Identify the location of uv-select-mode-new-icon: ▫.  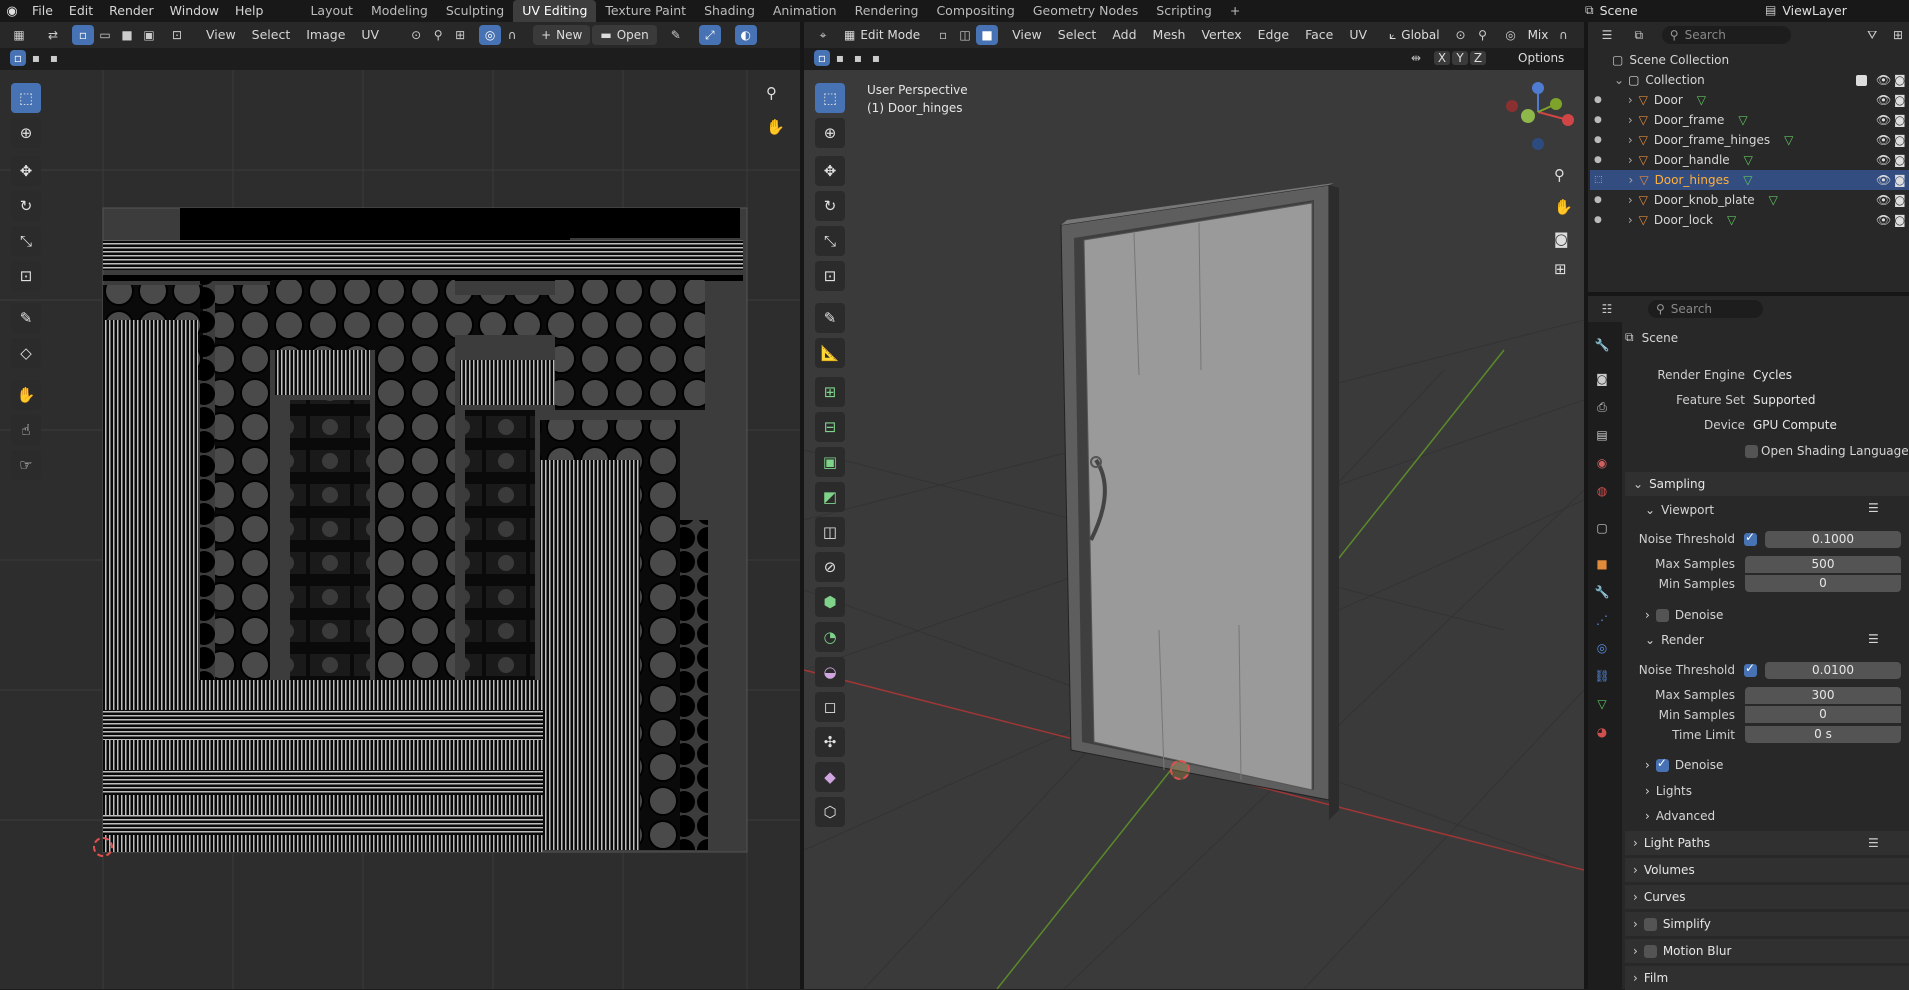
(18, 58).